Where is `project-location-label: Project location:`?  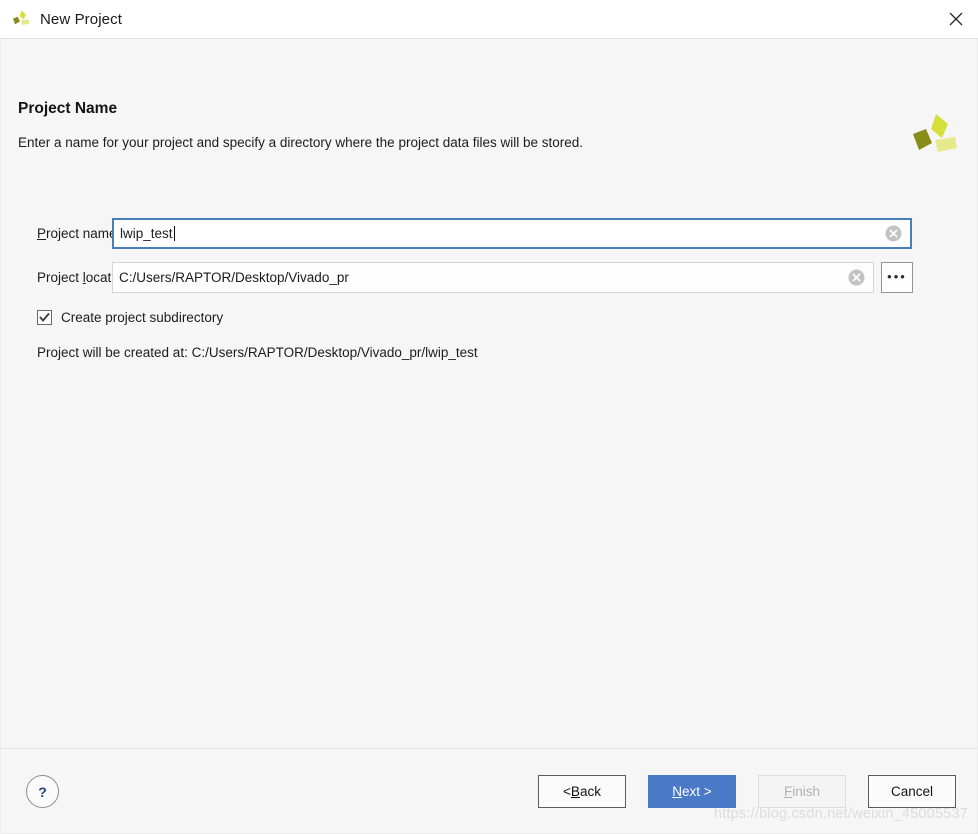 project-location-label: Project location: is located at coordinates (85, 277).